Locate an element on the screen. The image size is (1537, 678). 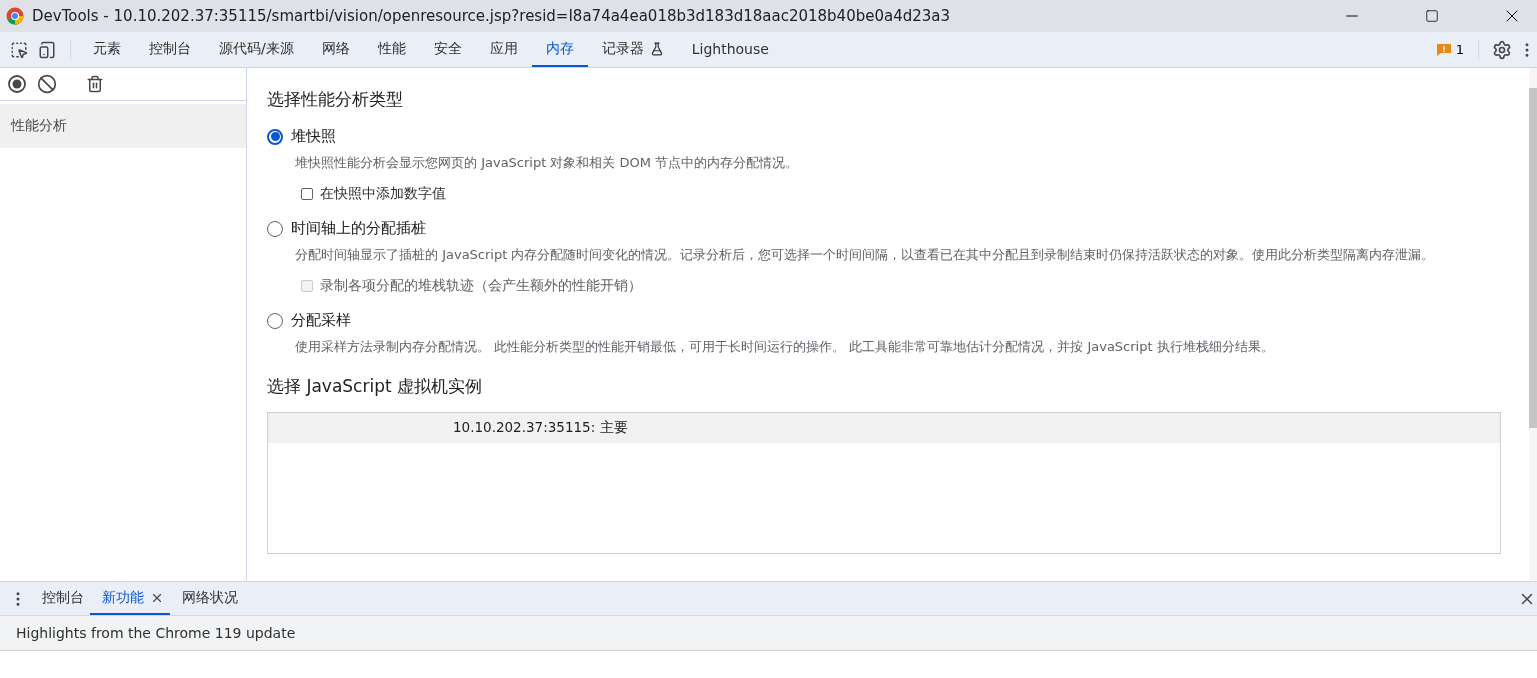
checkbox-label: 在快照中添加数字值 is located at coordinates (383, 194).